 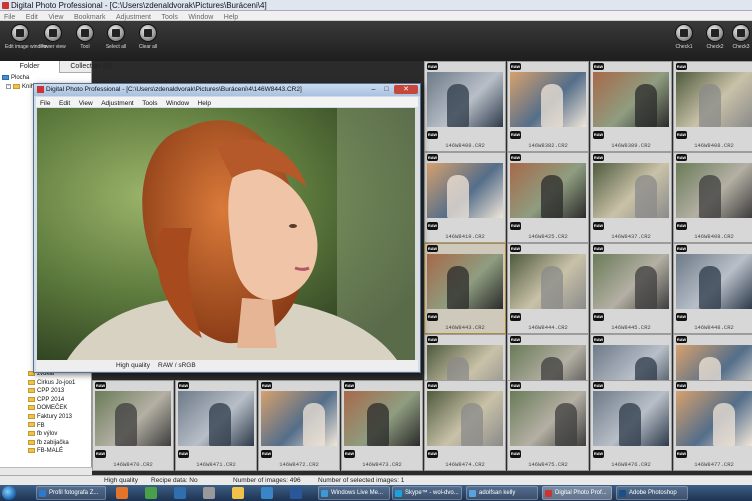 I want to click on firefox-icon, so click(x=122, y=493).